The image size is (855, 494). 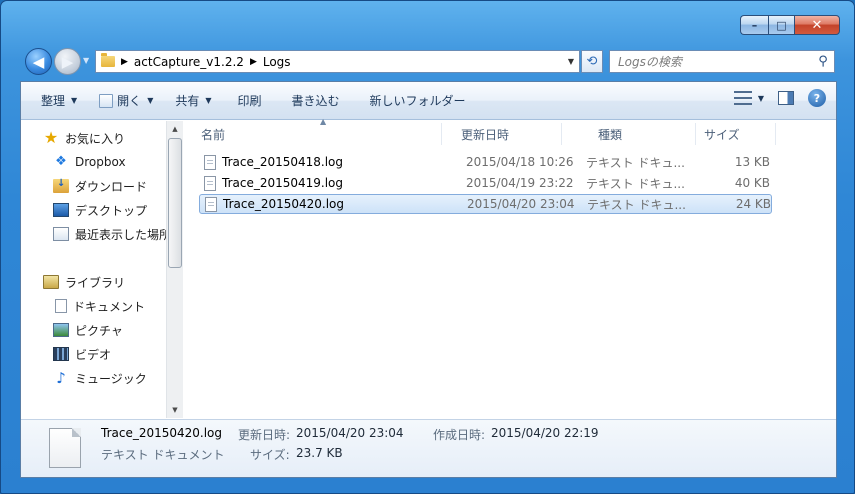 I want to click on sidebar-item-dropbox: ❖ Dropbox, so click(x=89, y=162).